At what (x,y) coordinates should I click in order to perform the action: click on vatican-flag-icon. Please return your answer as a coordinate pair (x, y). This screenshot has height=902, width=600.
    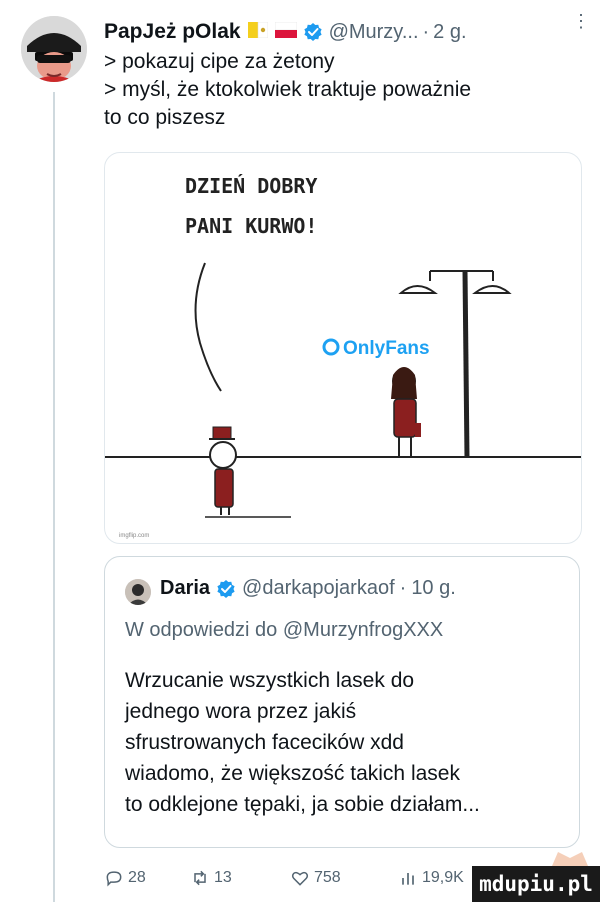
    Looking at the image, I should click on (257, 32).